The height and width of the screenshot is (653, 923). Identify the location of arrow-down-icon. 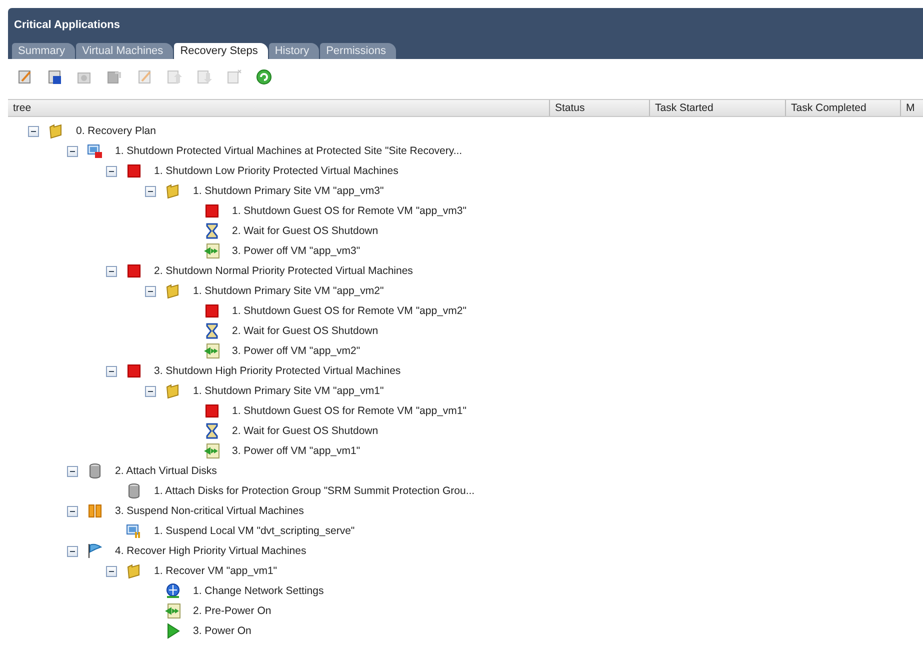
(204, 77).